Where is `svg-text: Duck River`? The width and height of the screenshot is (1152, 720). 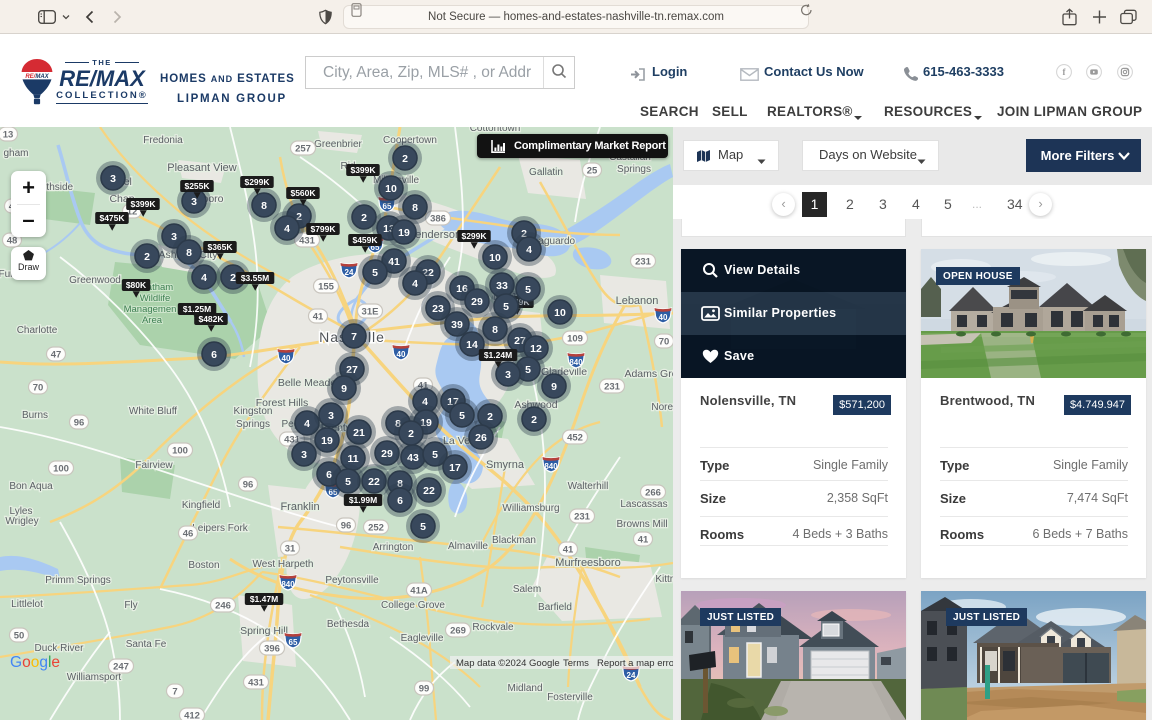
svg-text: Duck River is located at coordinates (60, 648).